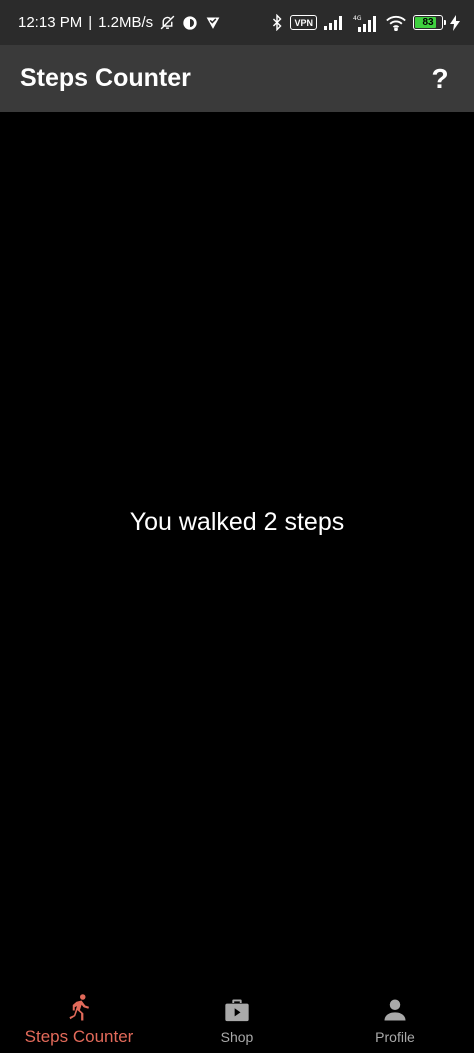 The height and width of the screenshot is (1053, 474). What do you see at coordinates (237, 1010) in the screenshot?
I see `shopping-bag-icon` at bounding box center [237, 1010].